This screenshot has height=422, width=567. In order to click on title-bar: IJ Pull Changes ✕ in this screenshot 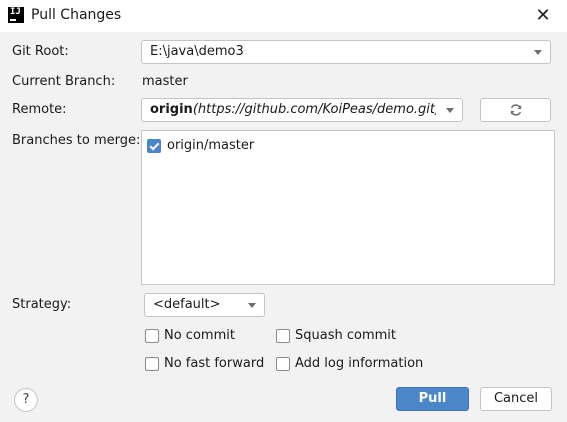, I will do `click(283, 16)`.